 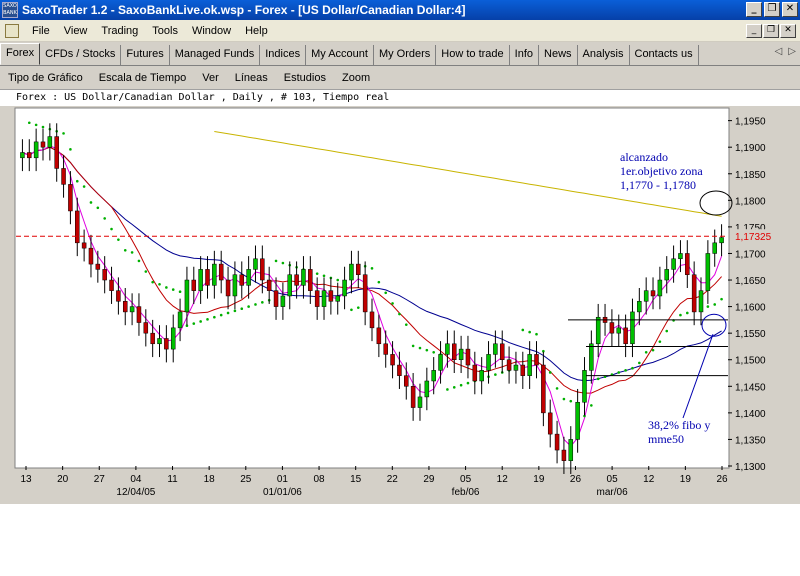 I want to click on menu-time-scale: Escala de Tiempo, so click(x=142, y=78).